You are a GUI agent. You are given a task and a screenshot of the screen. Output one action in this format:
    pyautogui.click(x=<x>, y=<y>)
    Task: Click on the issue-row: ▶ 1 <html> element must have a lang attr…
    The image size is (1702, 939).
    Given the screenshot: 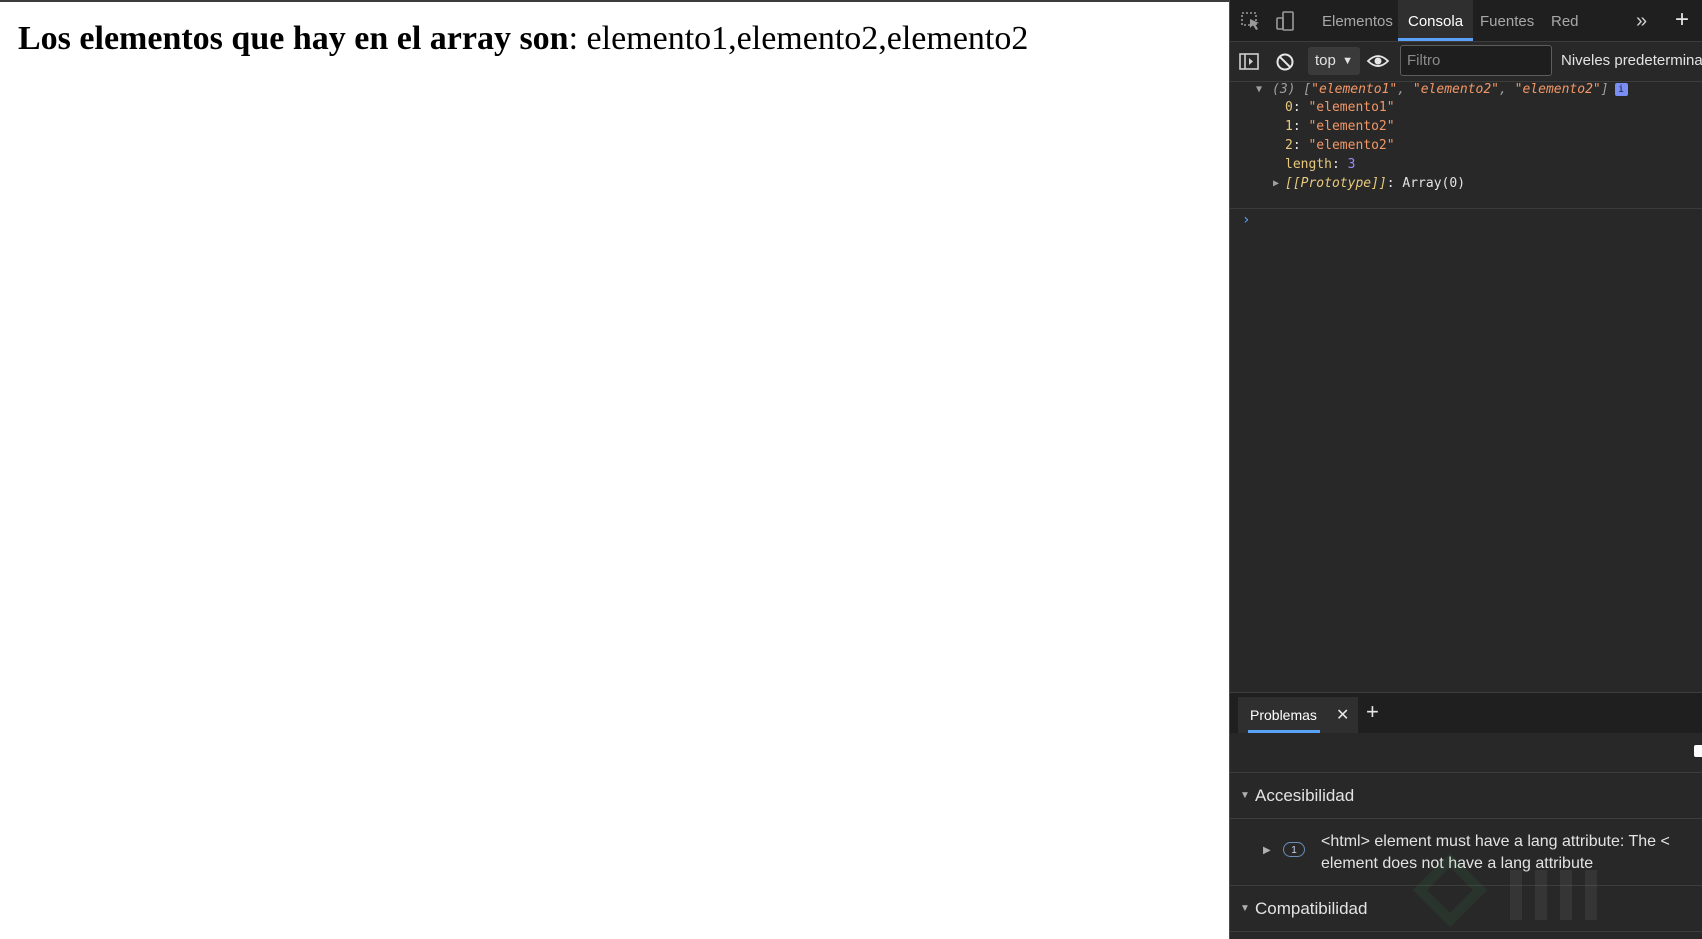 What is the action you would take?
    pyautogui.click(x=1466, y=853)
    